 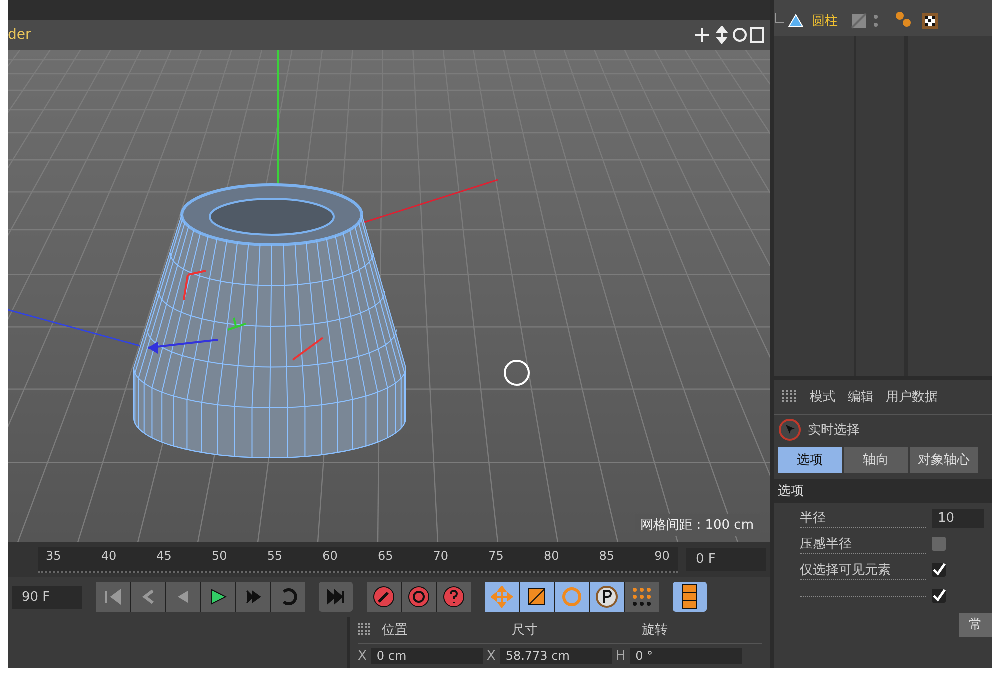 I want to click on selection-tool-icon, so click(x=790, y=430).